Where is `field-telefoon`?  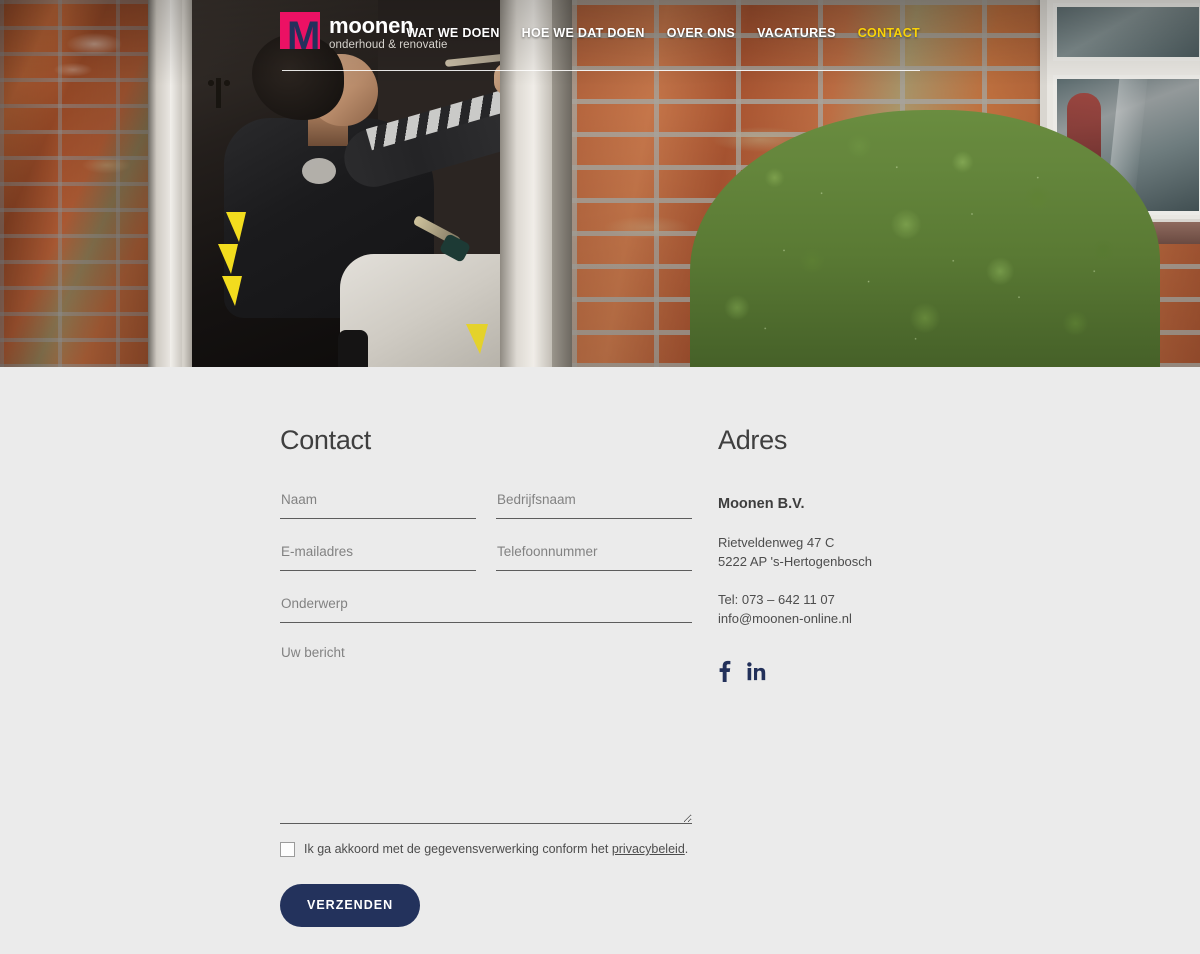 field-telefoon is located at coordinates (594, 554).